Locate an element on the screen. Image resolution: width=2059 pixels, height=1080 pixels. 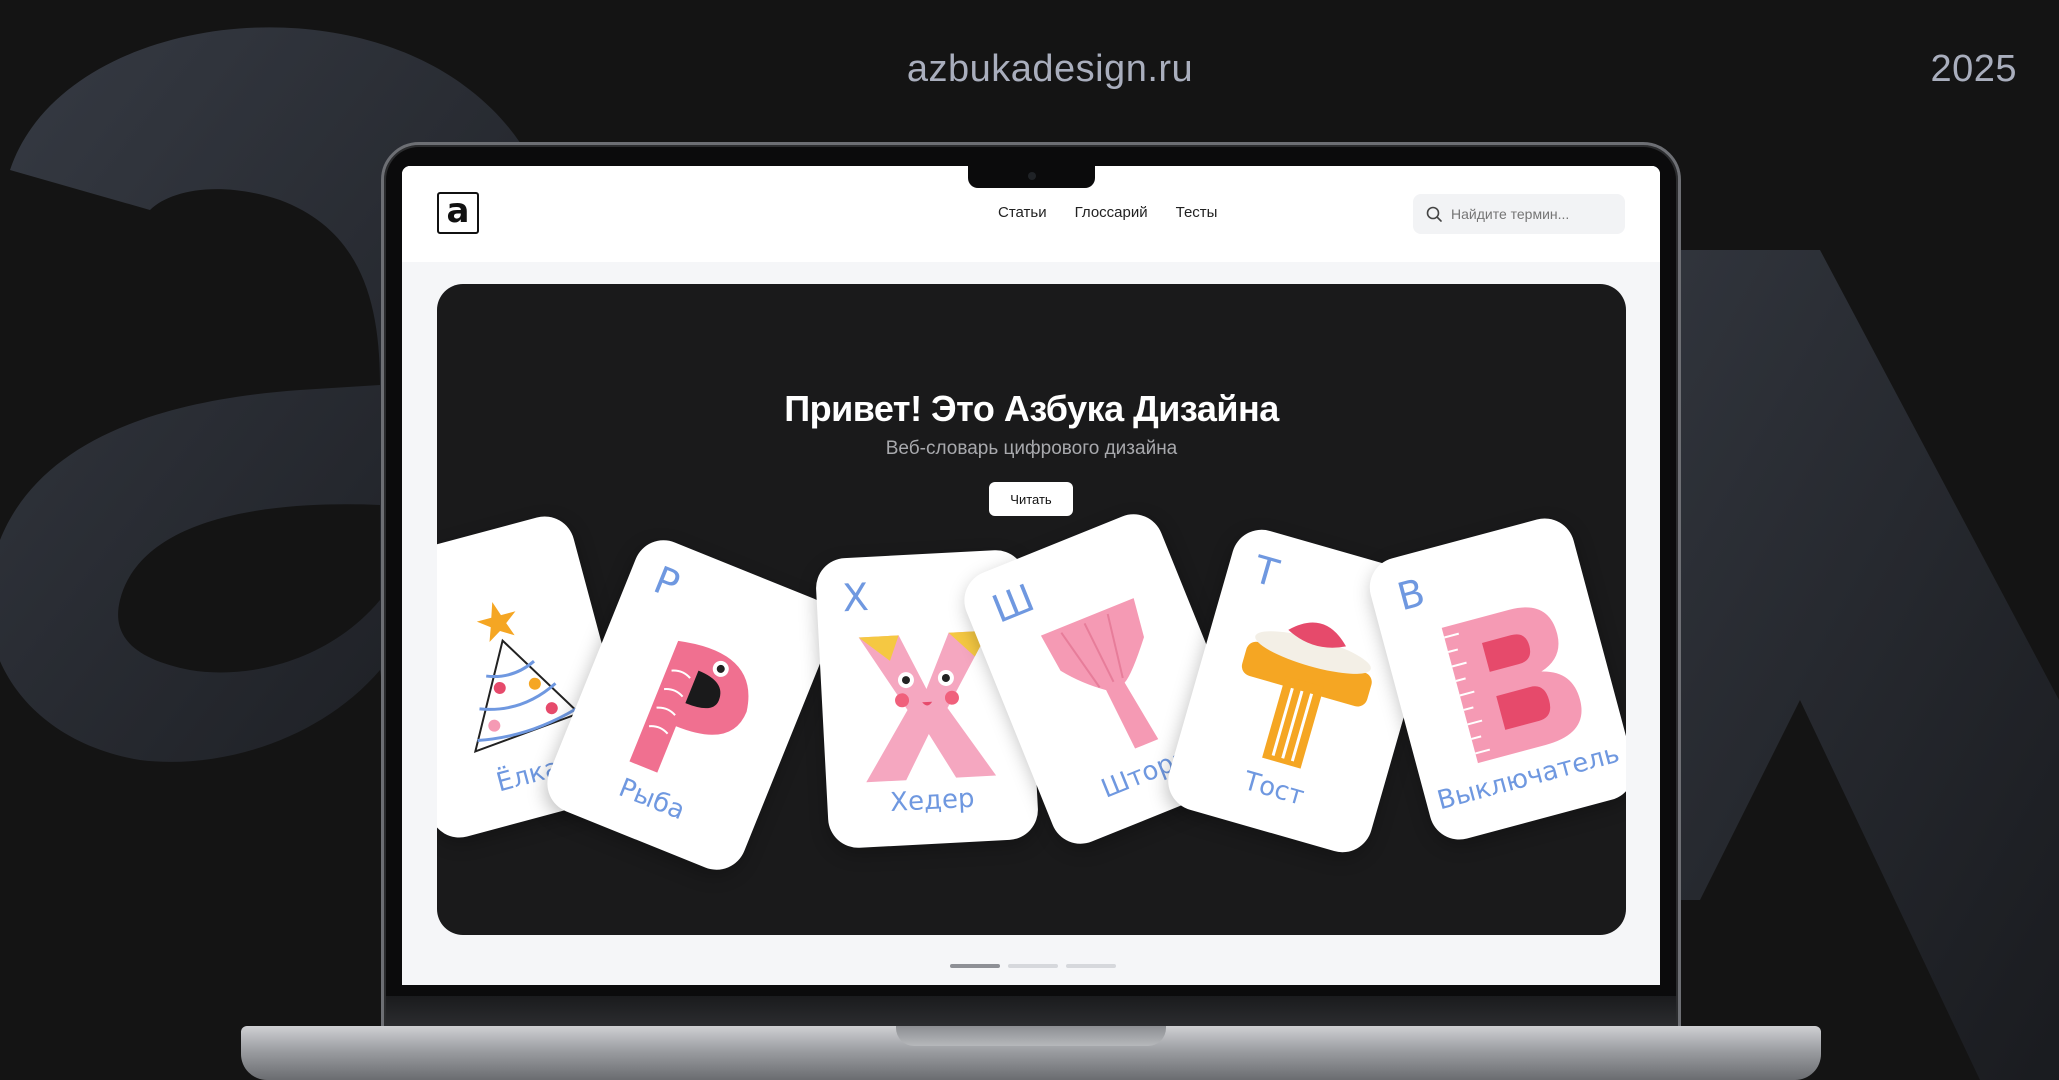
logo-letter: a is located at coordinates (458, 211).